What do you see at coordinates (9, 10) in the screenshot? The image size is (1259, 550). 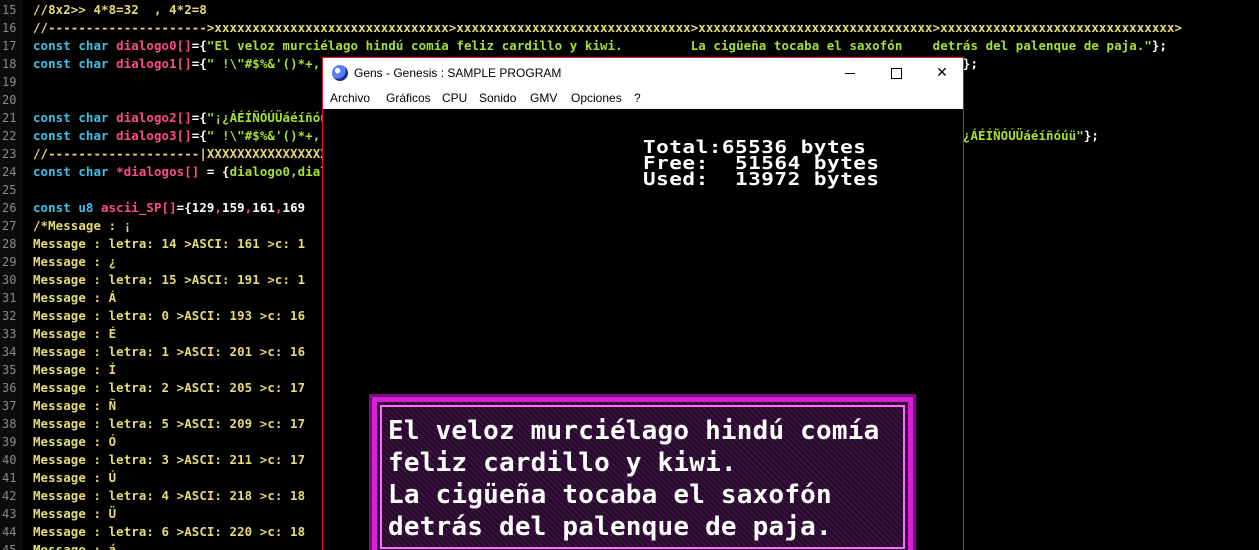 I see `line-number: 15` at bounding box center [9, 10].